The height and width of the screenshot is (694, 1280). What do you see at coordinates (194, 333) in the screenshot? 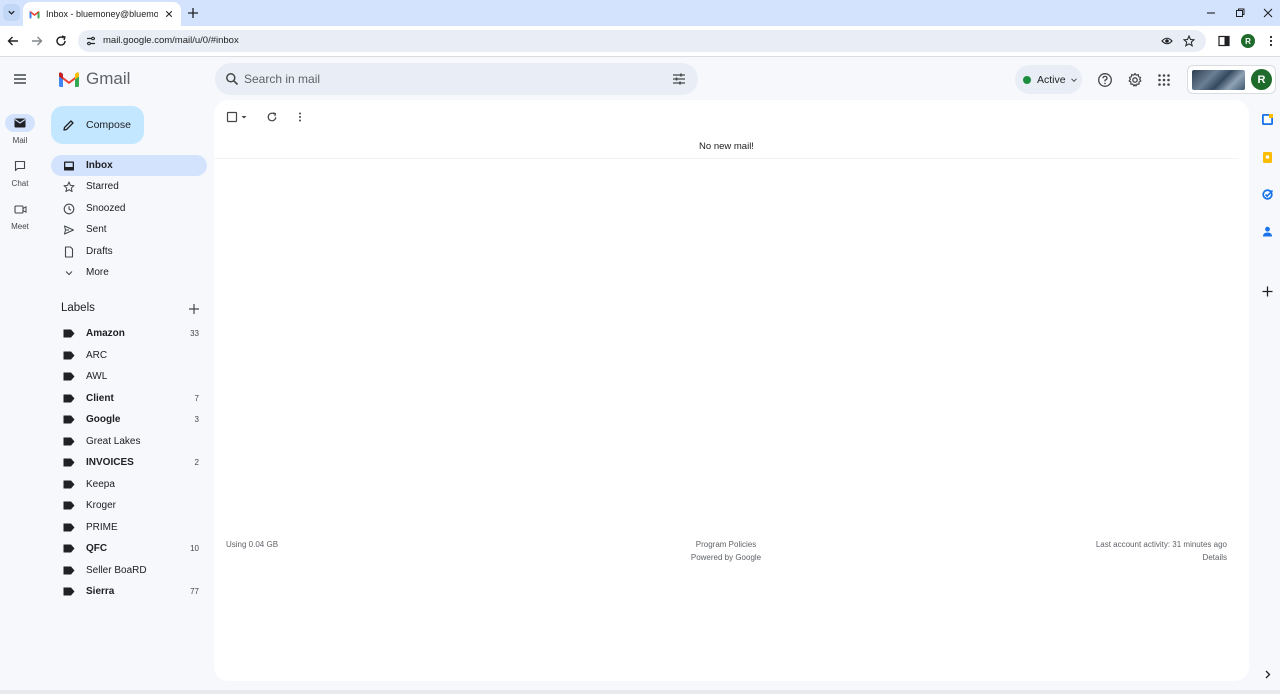
I see `label-count: 33` at bounding box center [194, 333].